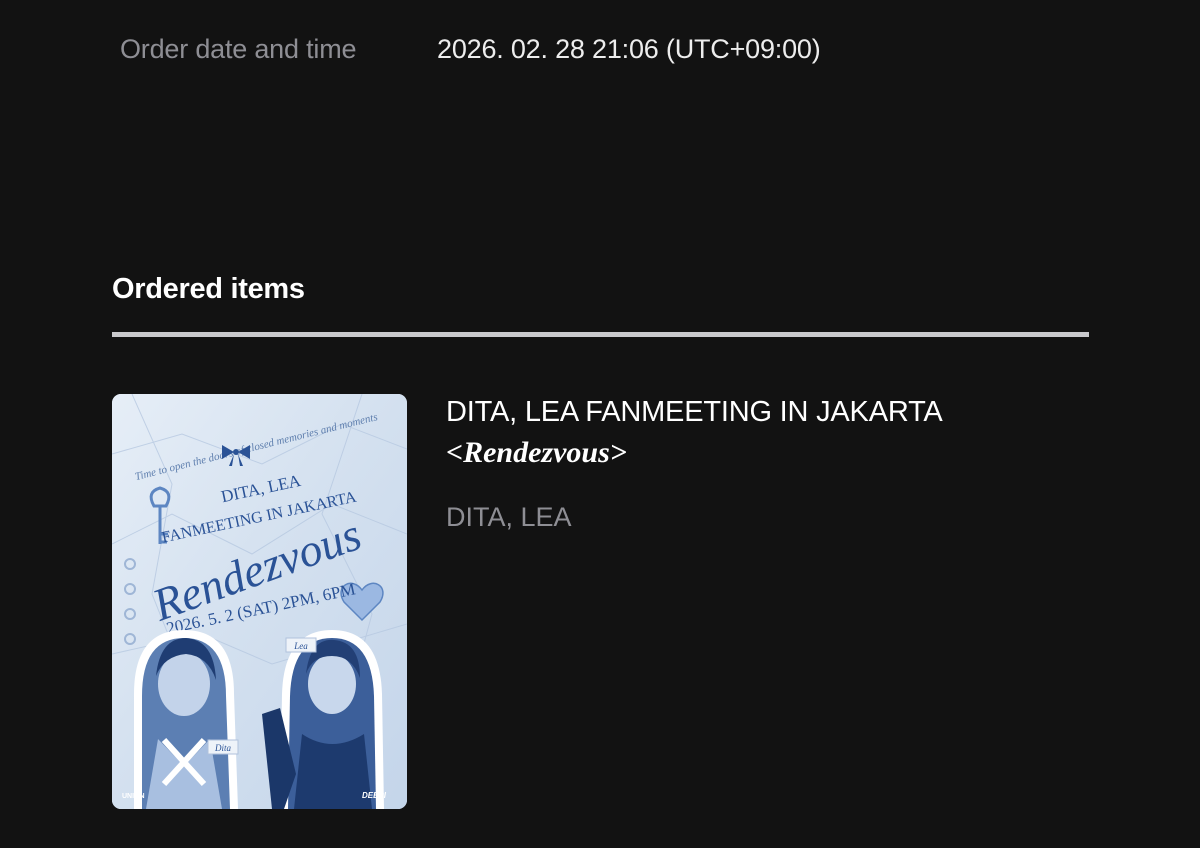 This screenshot has height=848, width=1200. What do you see at coordinates (133, 796) in the screenshot?
I see `poster-logo-union: UNION` at bounding box center [133, 796].